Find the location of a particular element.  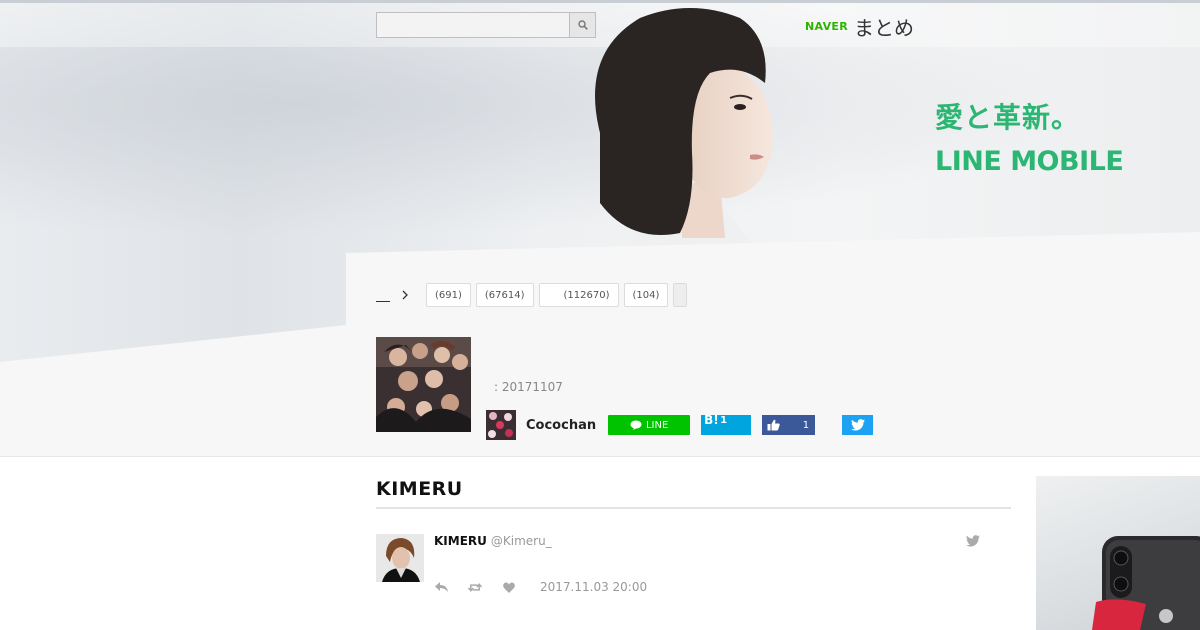

site-logo: NAVER まとめ is located at coordinates (859, 26).